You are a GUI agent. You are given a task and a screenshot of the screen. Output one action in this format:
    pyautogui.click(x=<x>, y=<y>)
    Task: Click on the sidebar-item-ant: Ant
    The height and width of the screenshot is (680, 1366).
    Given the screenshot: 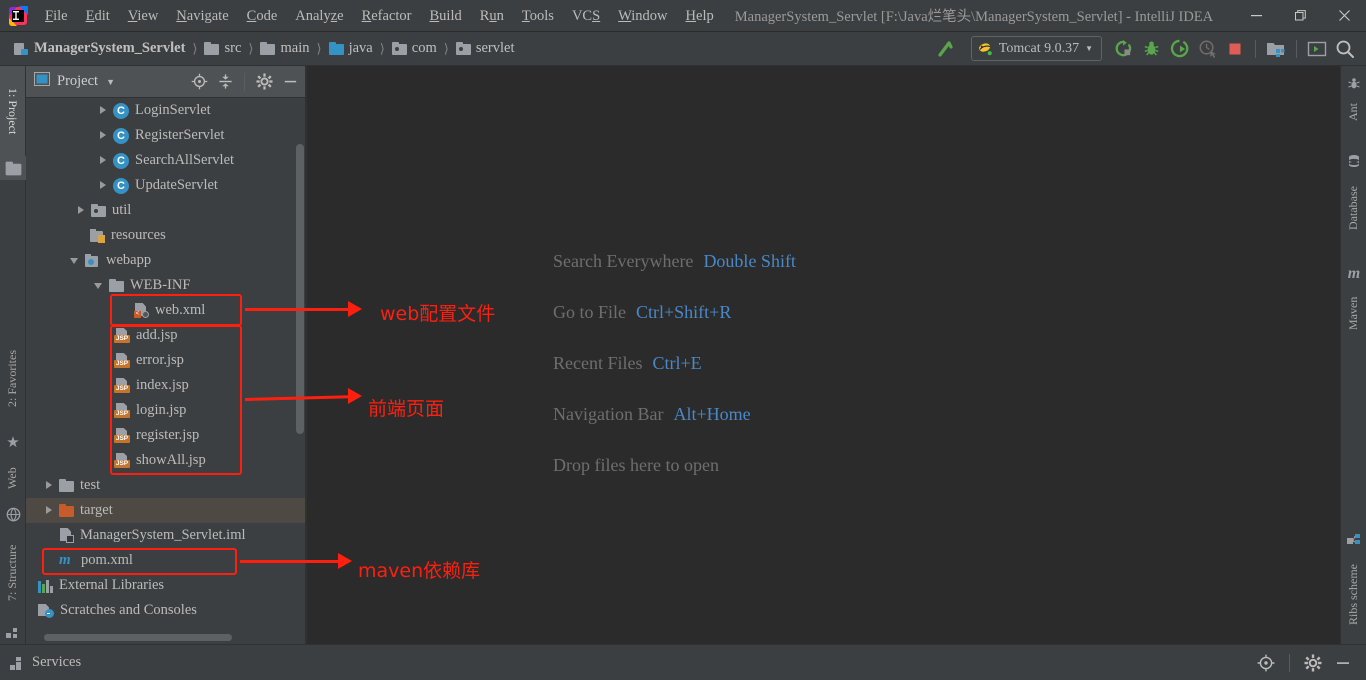 What is the action you would take?
    pyautogui.click(x=1353, y=112)
    